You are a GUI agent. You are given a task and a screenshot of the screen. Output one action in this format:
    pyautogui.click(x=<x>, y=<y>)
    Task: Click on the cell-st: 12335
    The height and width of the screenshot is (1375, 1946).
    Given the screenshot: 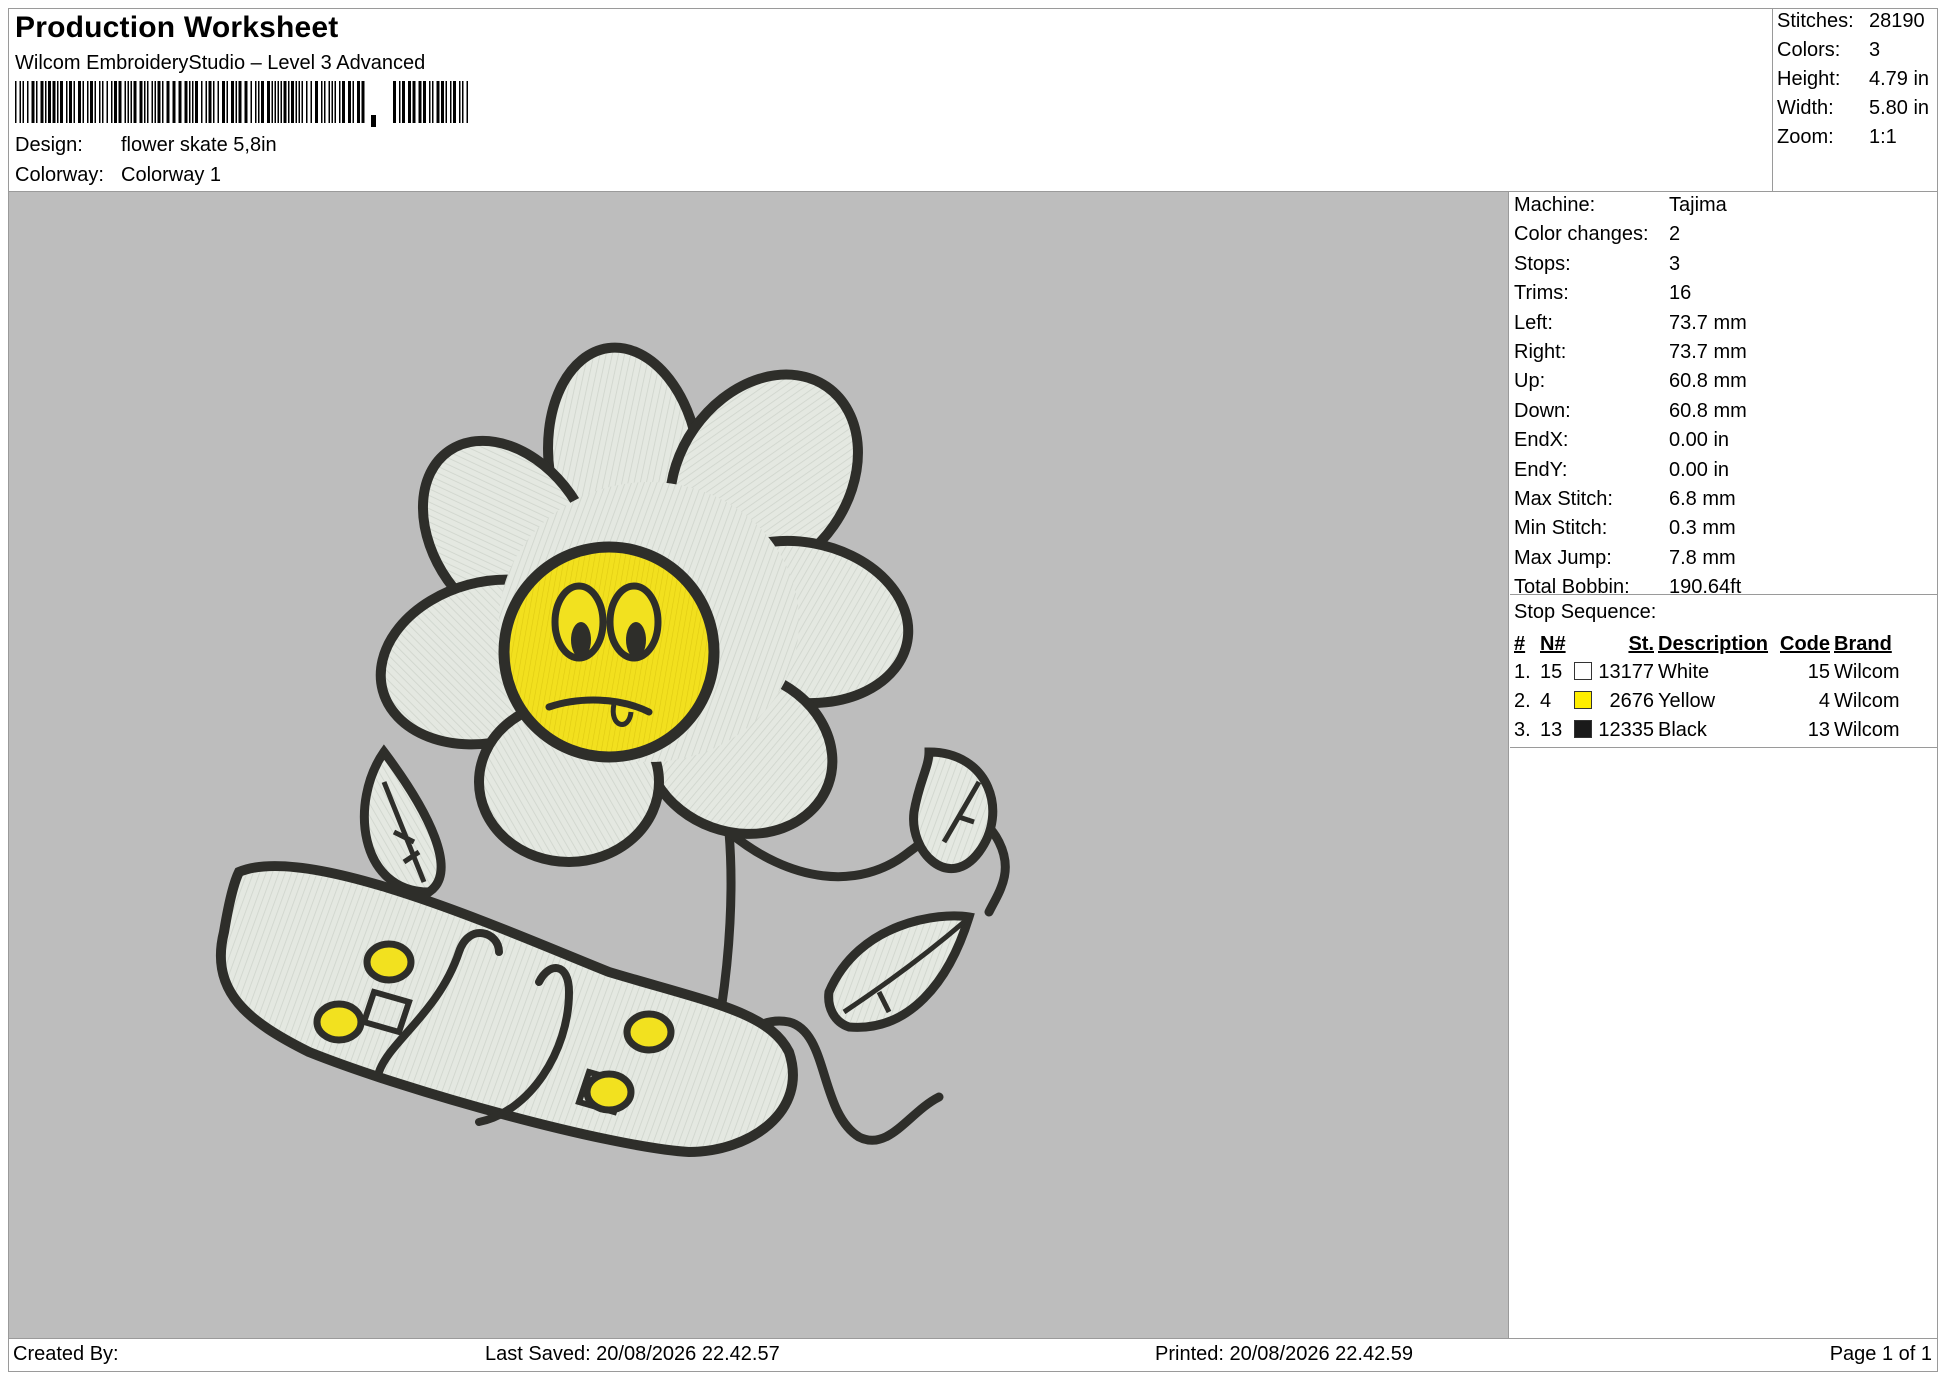 What is the action you would take?
    pyautogui.click(x=1626, y=730)
    